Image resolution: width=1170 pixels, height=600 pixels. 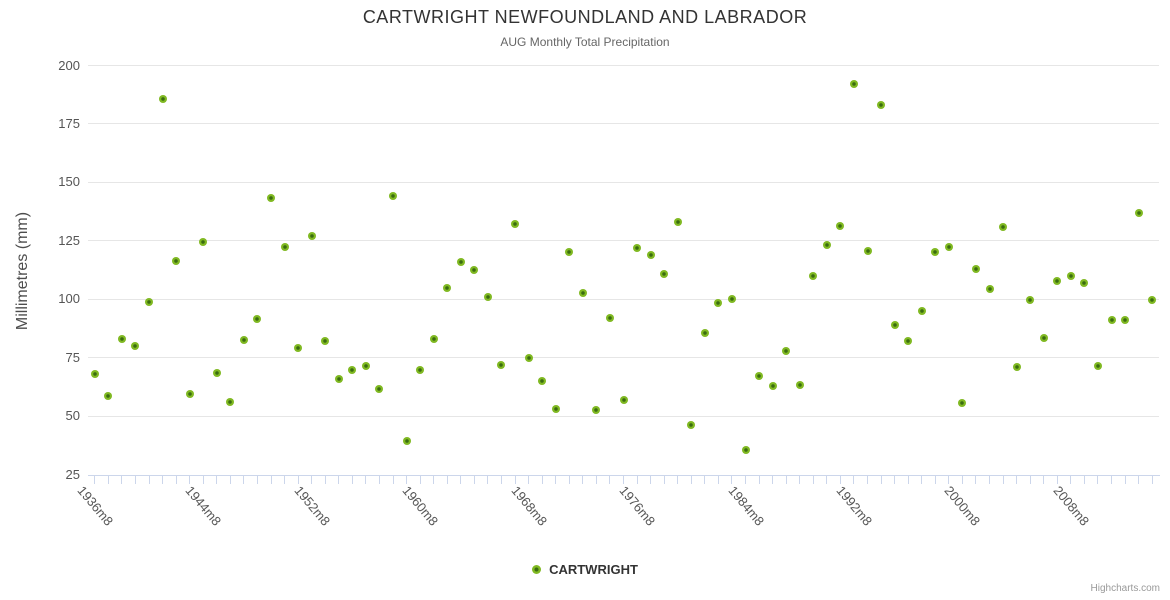 I want to click on y-tick-label: 75, so click(x=72, y=357).